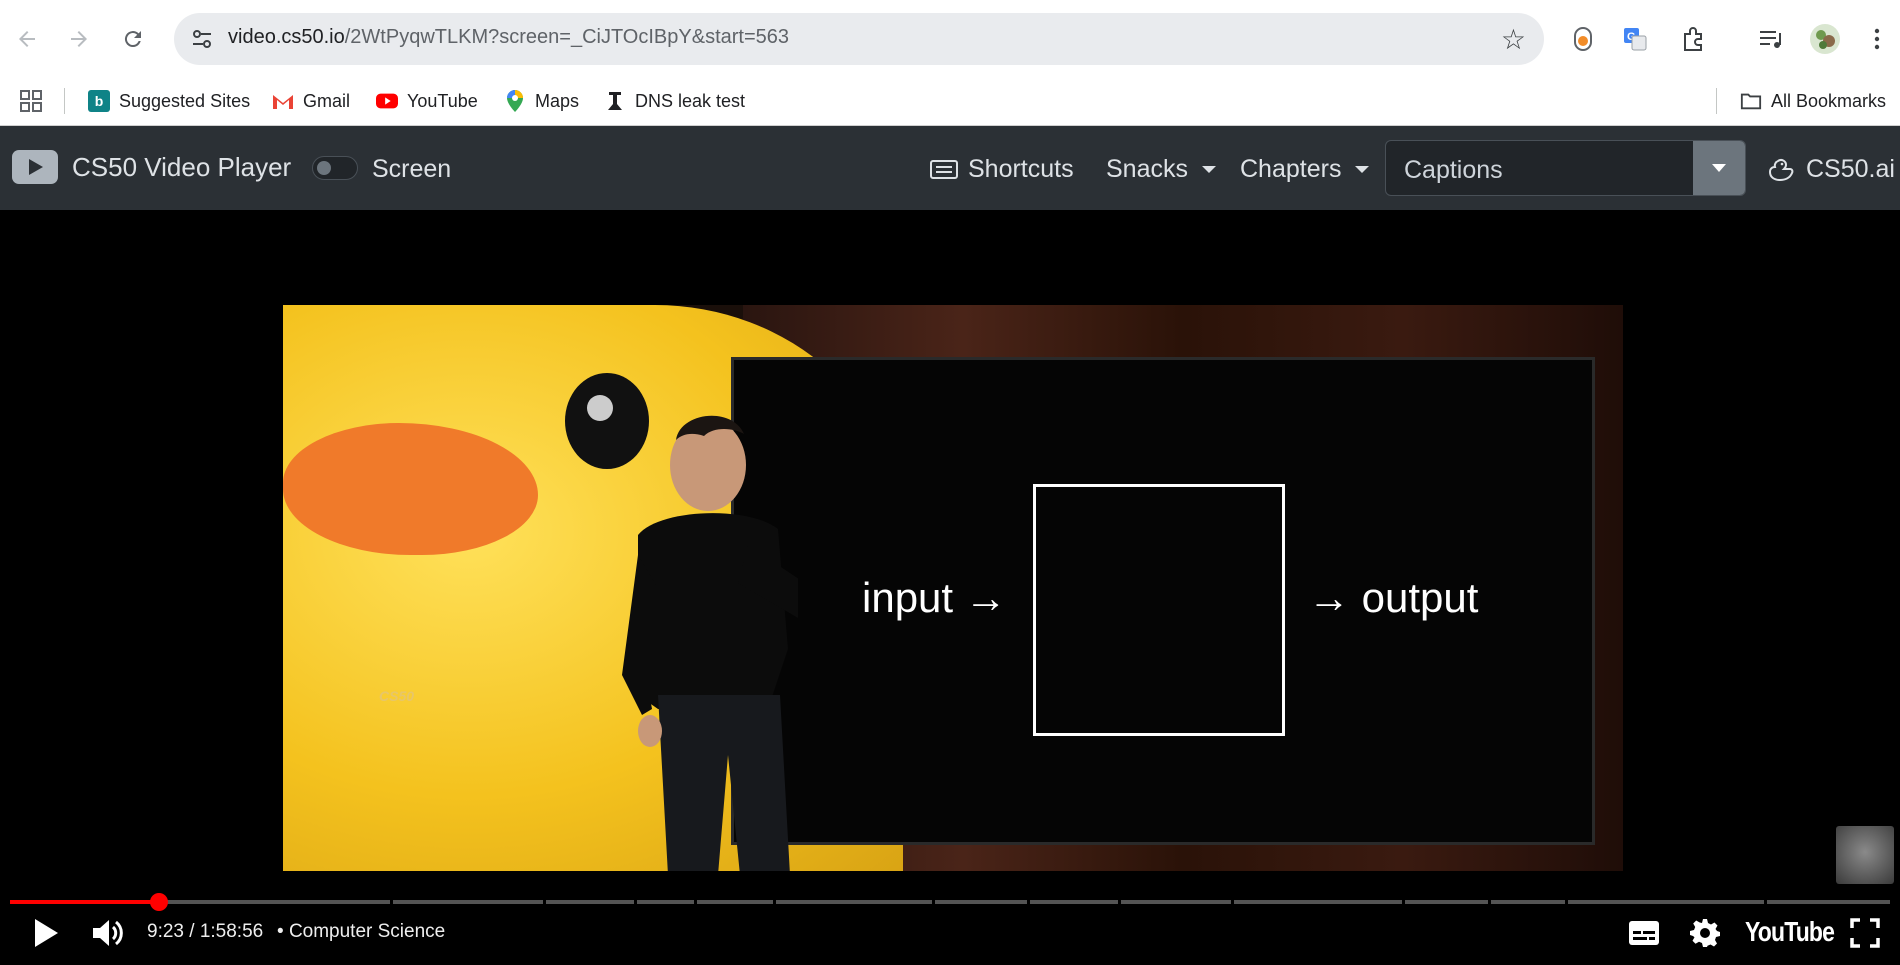 This screenshot has height=965, width=1900. Describe the element at coordinates (557, 100) in the screenshot. I see `bookmark-label: Maps` at that location.